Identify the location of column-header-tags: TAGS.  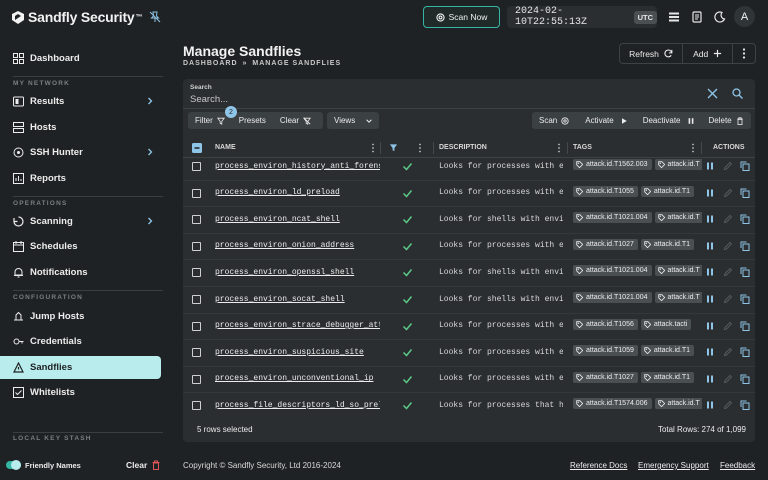
(582, 147).